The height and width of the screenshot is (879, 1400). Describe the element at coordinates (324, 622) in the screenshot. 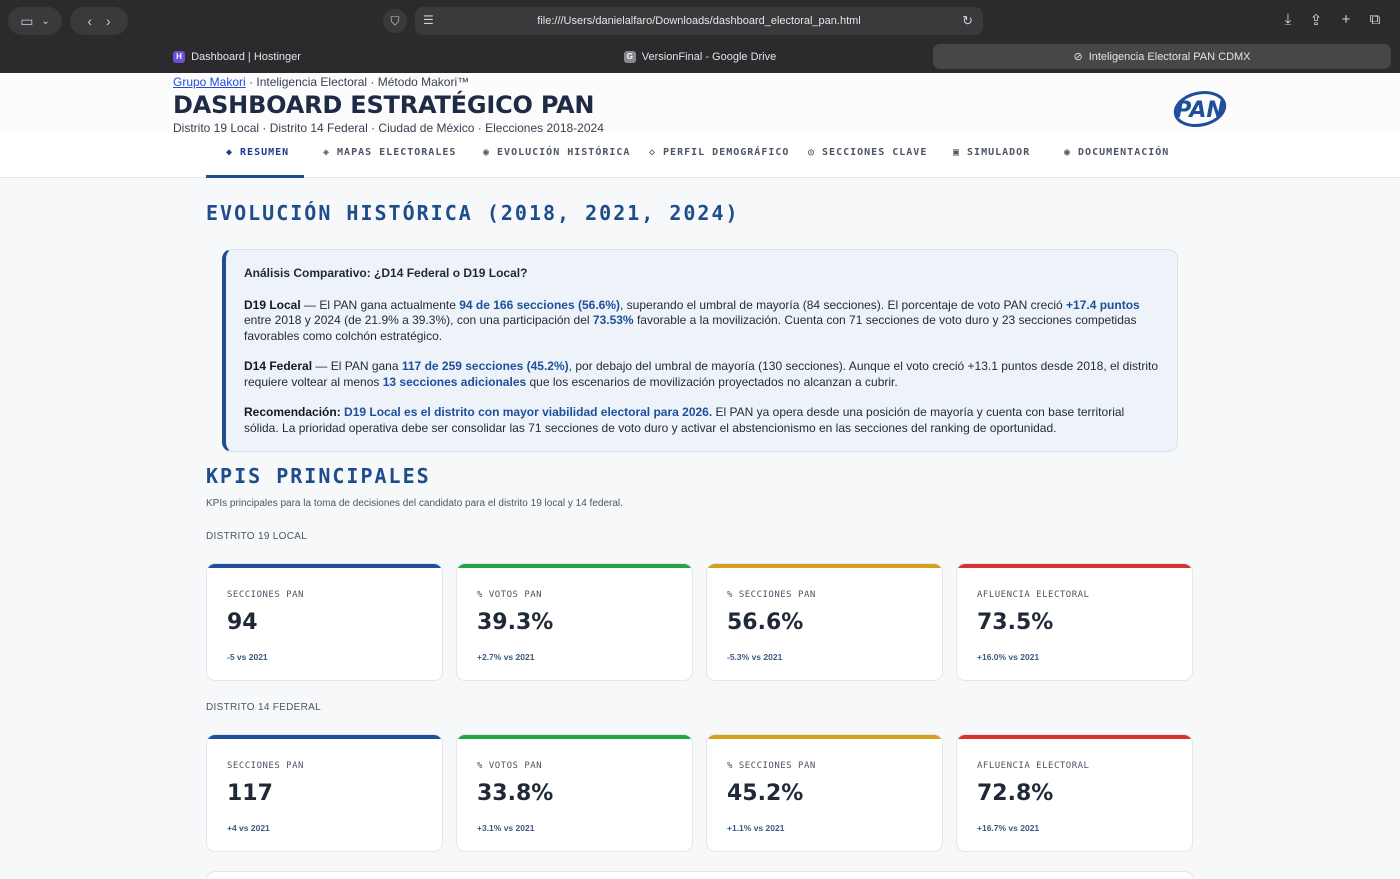

I see `kpi-card-d19-secciones: SECCIONES PAN 94 -5 vs 2021` at that location.